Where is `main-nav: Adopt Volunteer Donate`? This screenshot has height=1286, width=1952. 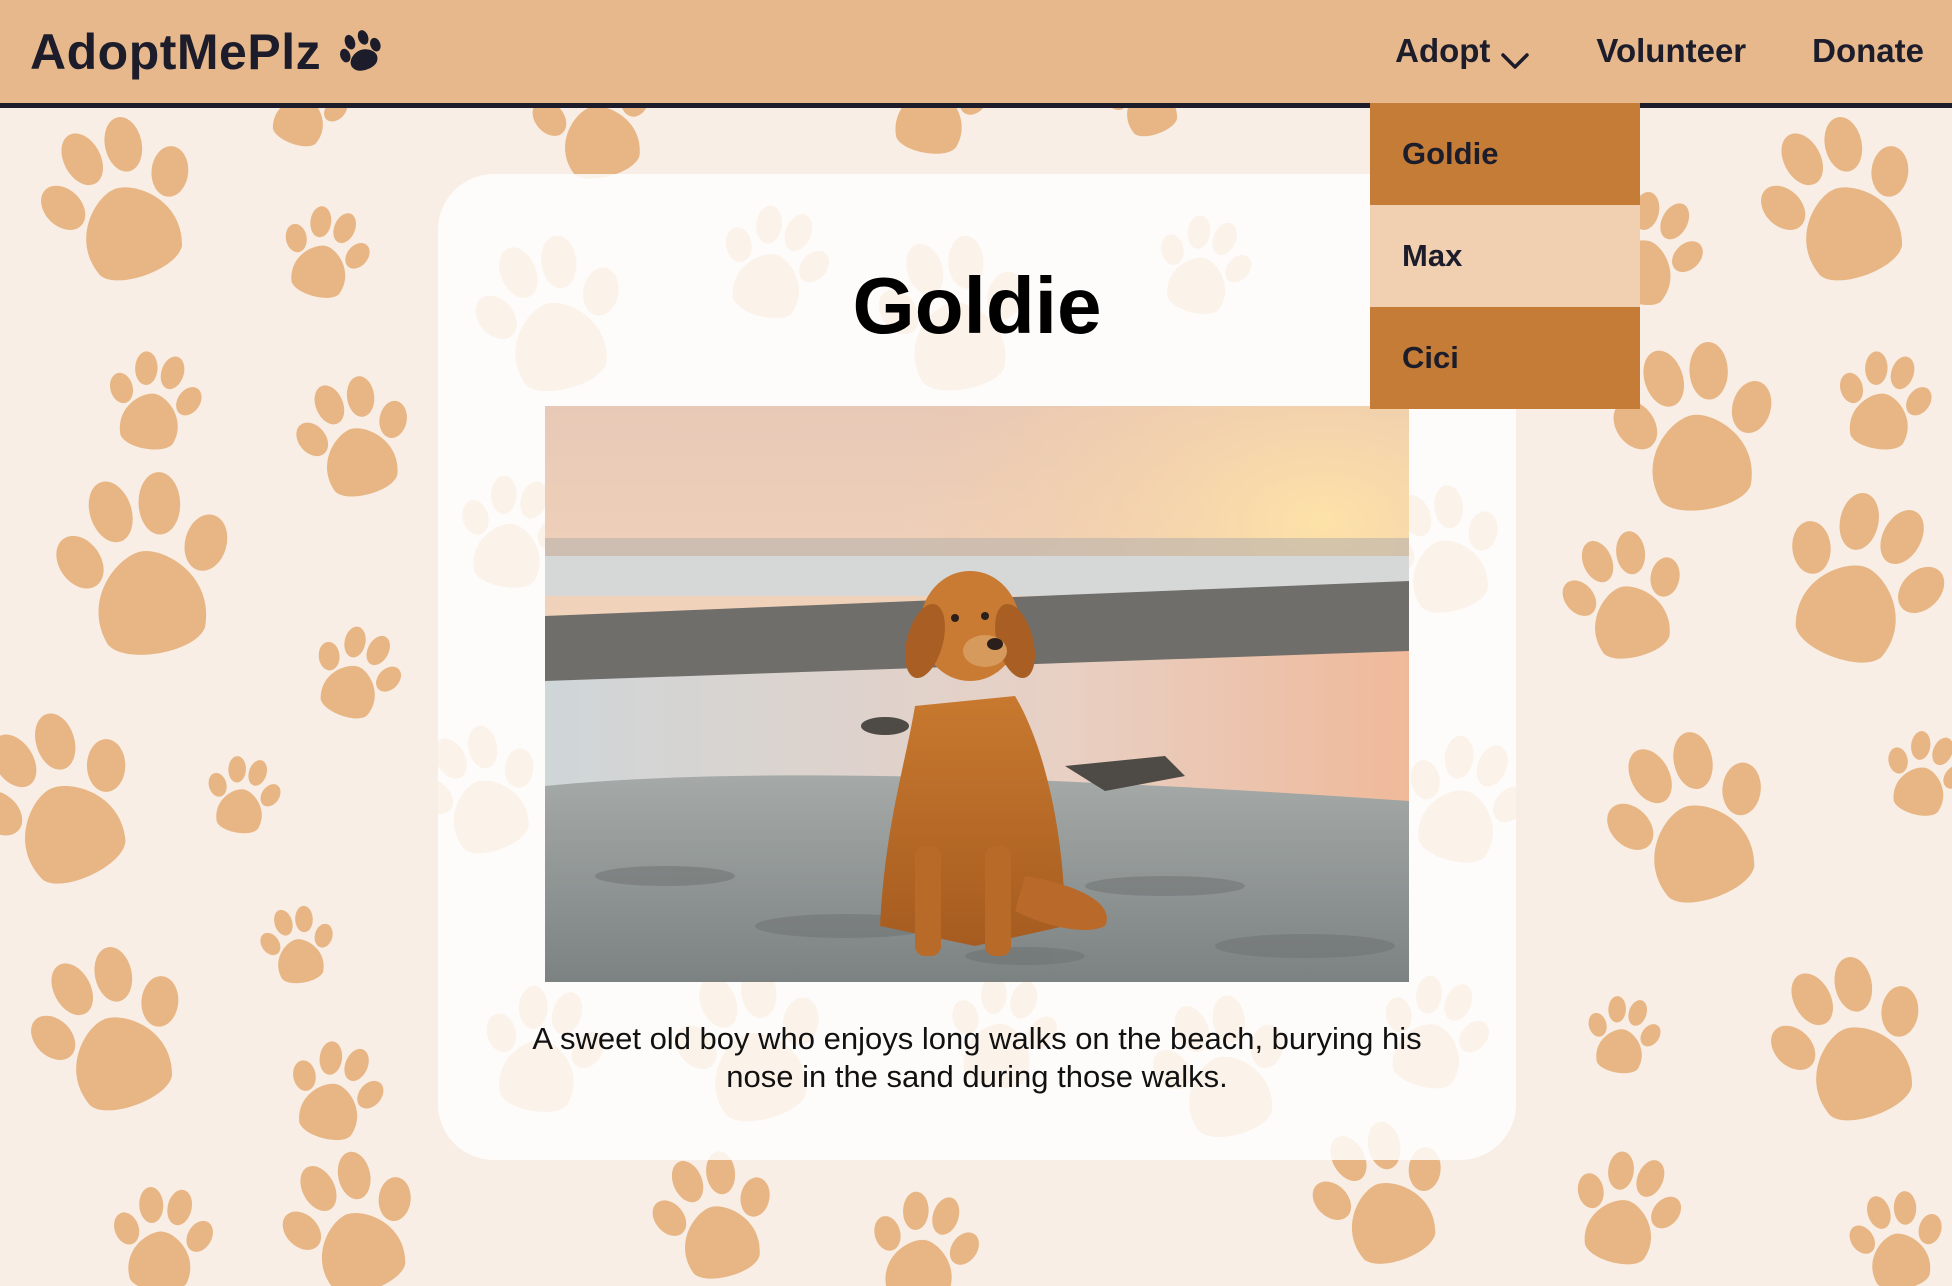 main-nav: Adopt Volunteer Donate is located at coordinates (1659, 51).